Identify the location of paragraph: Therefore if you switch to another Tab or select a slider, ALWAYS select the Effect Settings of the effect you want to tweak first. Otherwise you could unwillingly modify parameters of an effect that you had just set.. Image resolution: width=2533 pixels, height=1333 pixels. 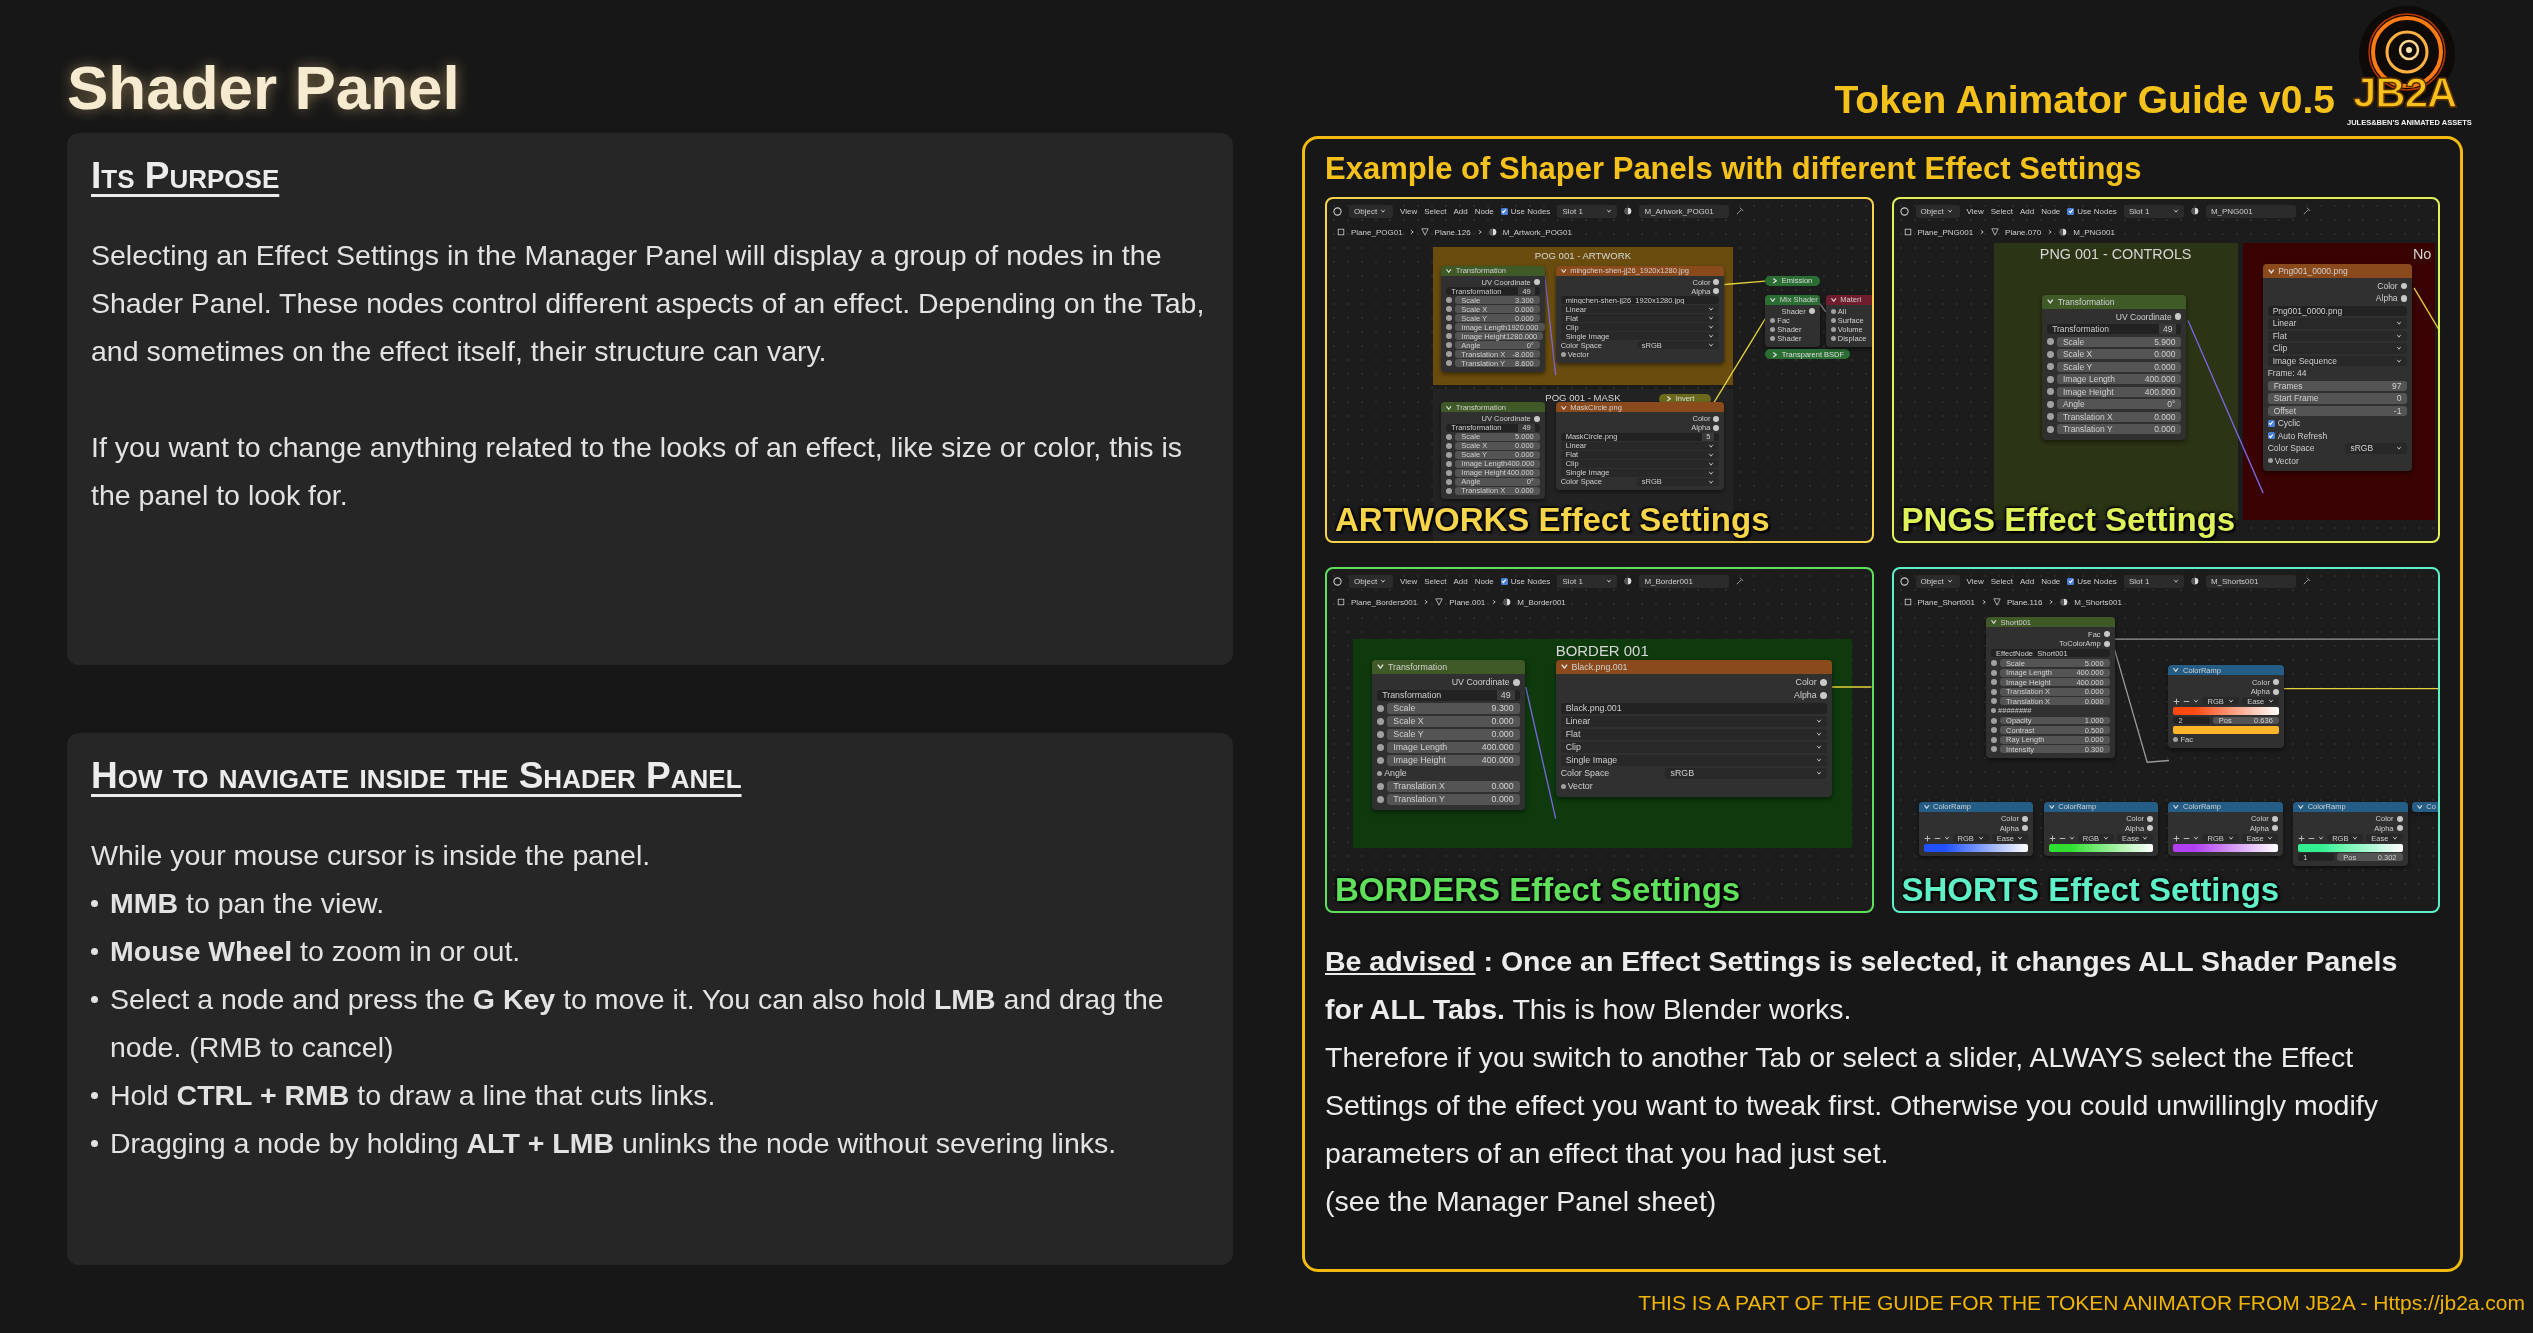
(1852, 1105).